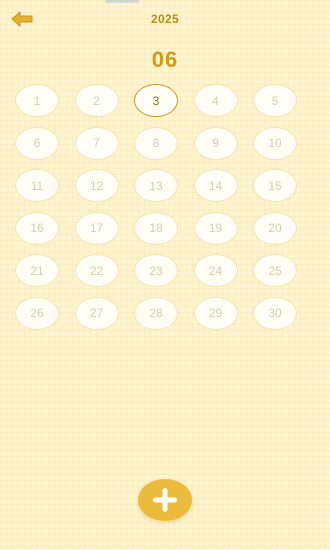 The height and width of the screenshot is (550, 330). I want to click on day-cell-9: 9, so click(215, 143).